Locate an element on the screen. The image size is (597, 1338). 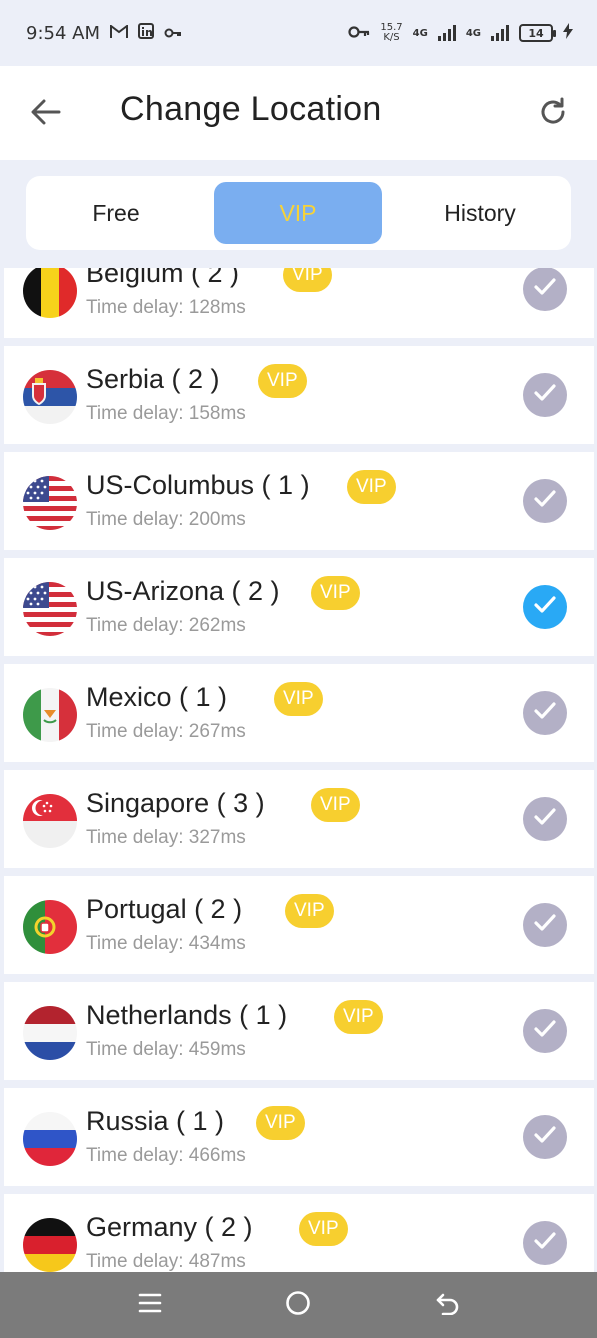
back-gesture-icon is located at coordinates (448, 1305).